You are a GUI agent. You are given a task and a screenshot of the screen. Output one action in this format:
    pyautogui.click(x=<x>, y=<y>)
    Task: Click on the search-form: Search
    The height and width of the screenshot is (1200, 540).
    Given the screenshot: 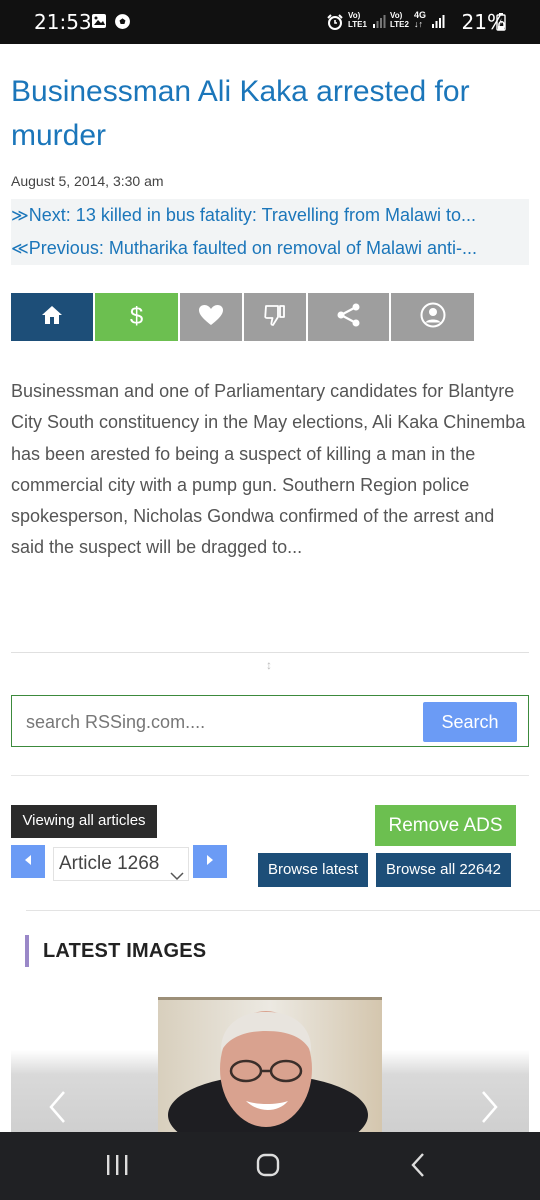 What is the action you would take?
    pyautogui.click(x=270, y=721)
    